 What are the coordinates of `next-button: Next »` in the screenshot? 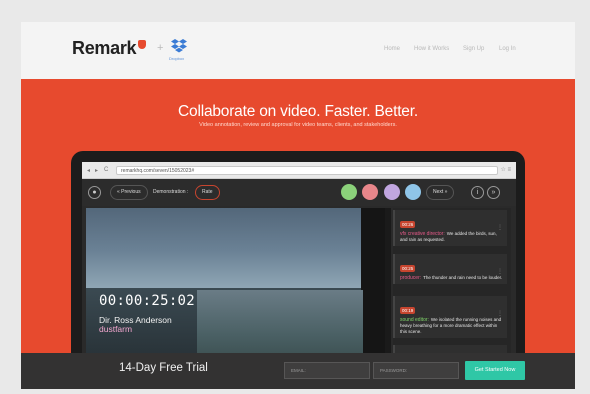 It's located at (440, 192).